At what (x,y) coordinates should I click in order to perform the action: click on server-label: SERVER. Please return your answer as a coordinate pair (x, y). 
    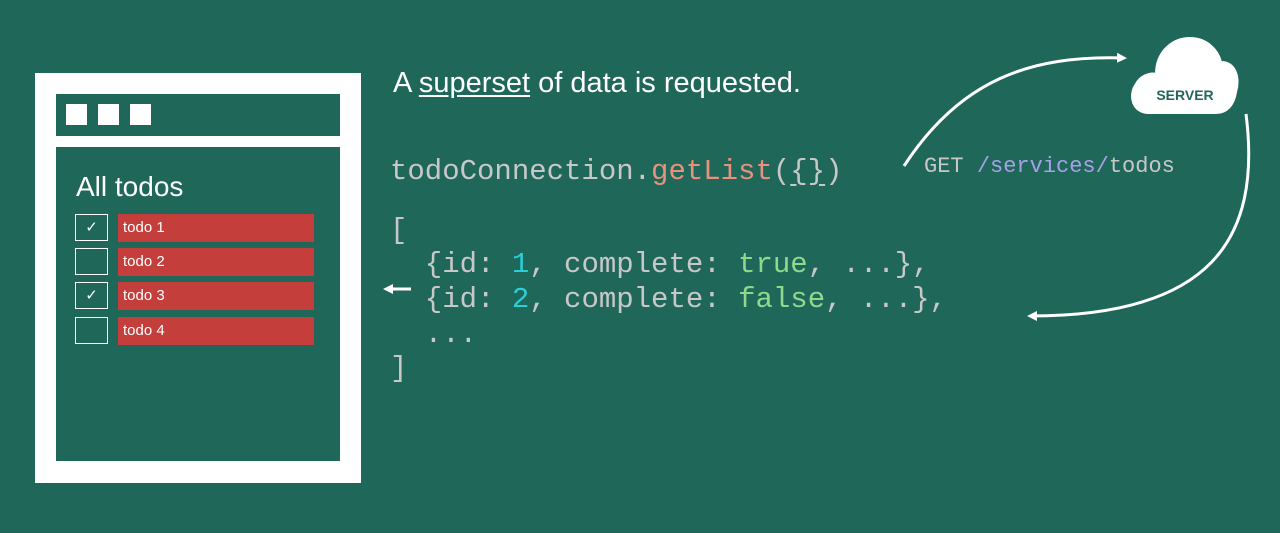
    Looking at the image, I should click on (1185, 95).